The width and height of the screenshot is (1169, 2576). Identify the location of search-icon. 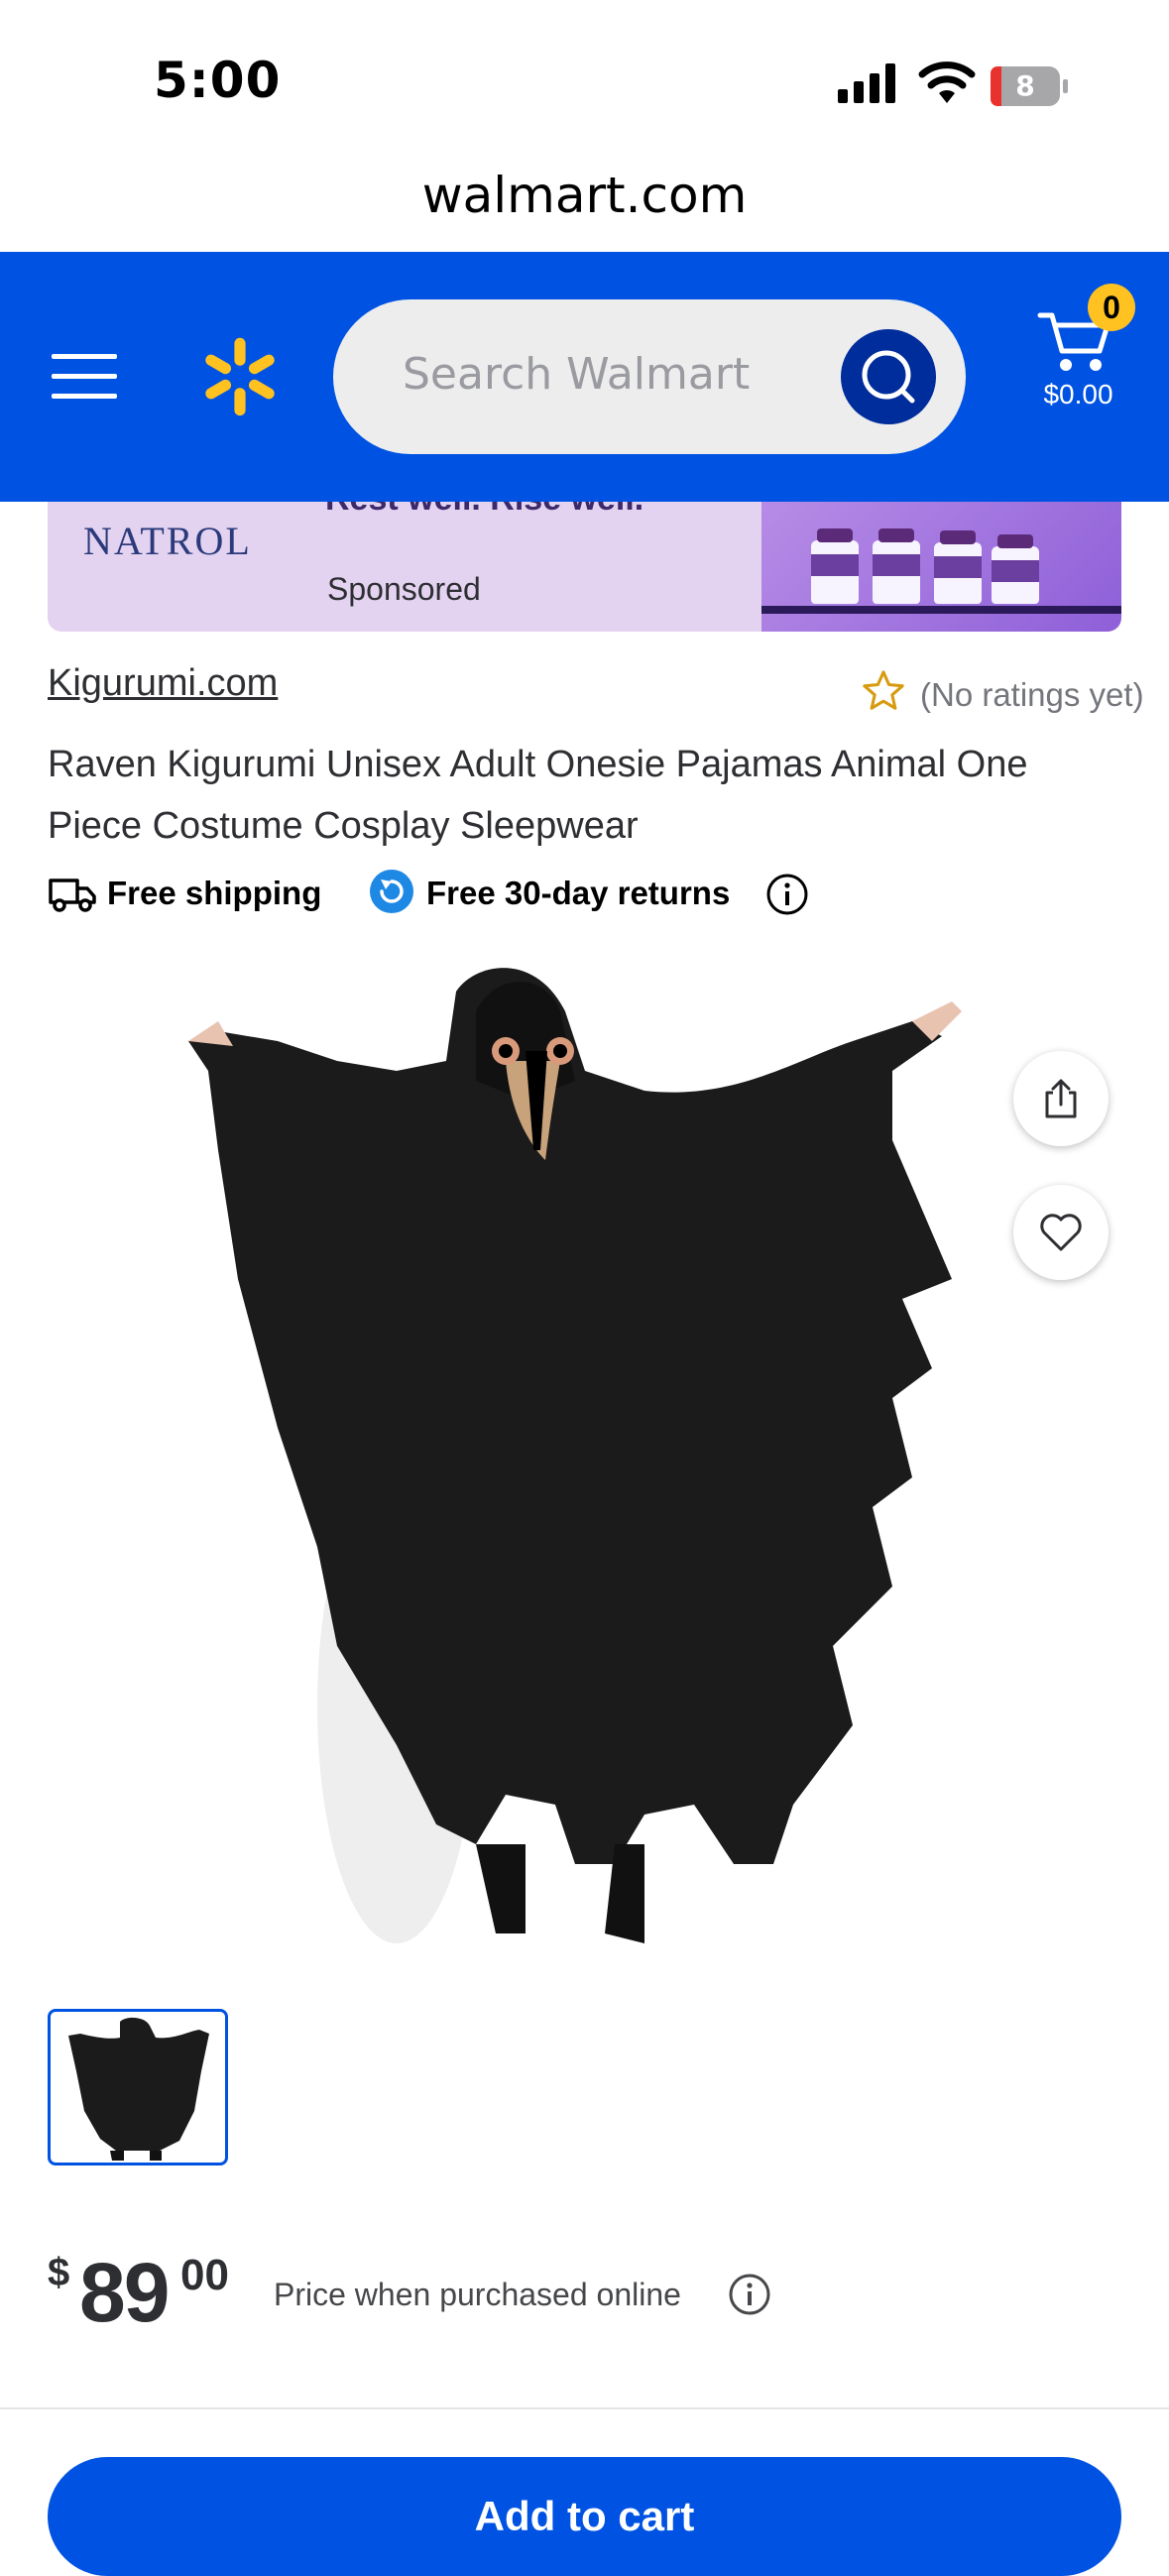
(888, 377).